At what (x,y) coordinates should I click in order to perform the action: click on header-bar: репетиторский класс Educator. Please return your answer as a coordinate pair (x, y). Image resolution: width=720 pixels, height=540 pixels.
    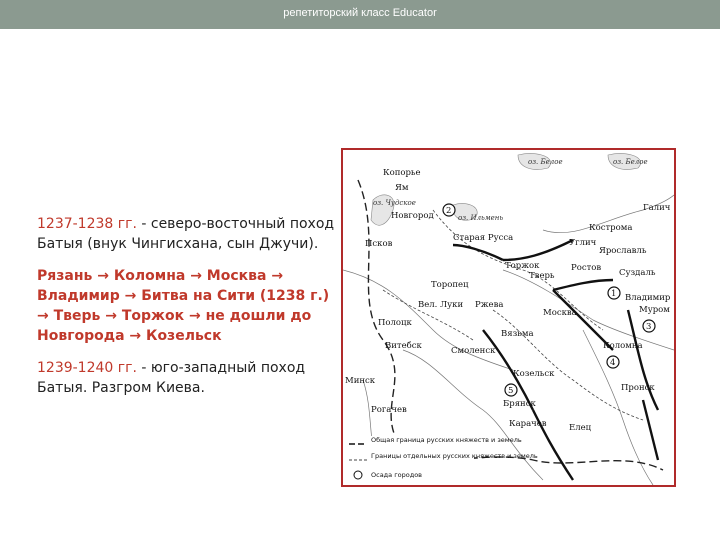
    Looking at the image, I should click on (360, 14).